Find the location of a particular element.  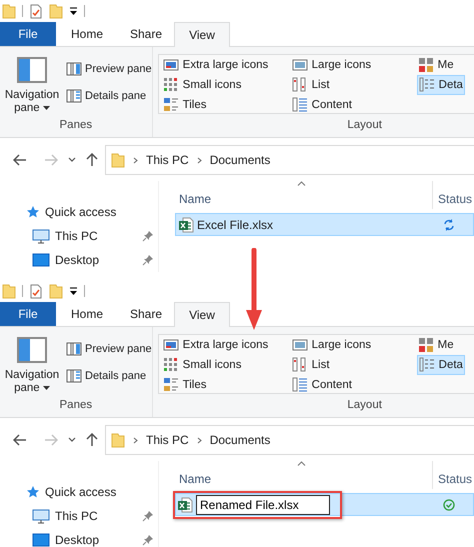

file-row: Excel File.xlsx is located at coordinates (324, 224).